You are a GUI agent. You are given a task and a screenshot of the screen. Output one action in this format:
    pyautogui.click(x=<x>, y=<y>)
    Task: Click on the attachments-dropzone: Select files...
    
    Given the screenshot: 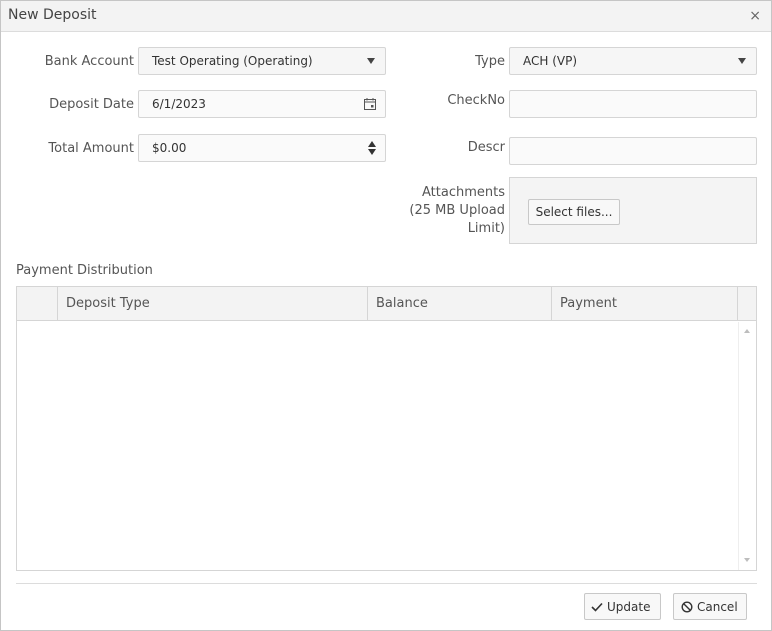 What is the action you would take?
    pyautogui.click(x=633, y=210)
    